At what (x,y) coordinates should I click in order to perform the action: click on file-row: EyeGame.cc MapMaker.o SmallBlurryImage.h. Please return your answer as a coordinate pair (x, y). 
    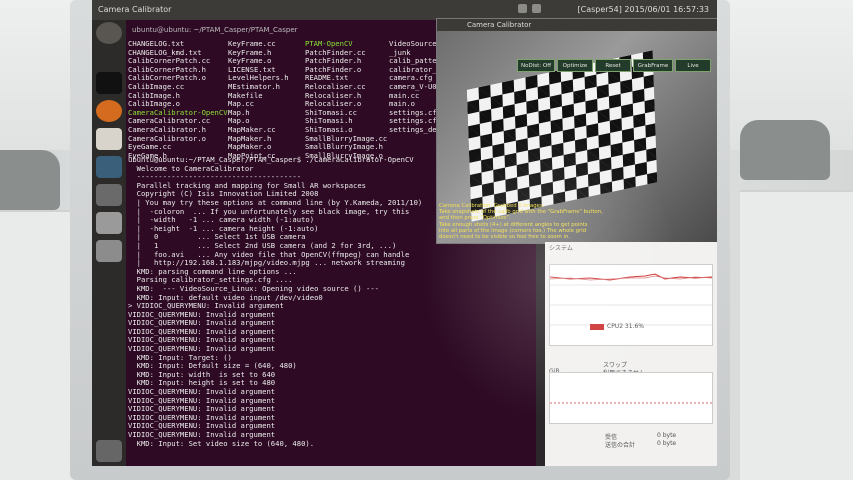
    Looking at the image, I should click on (298, 147).